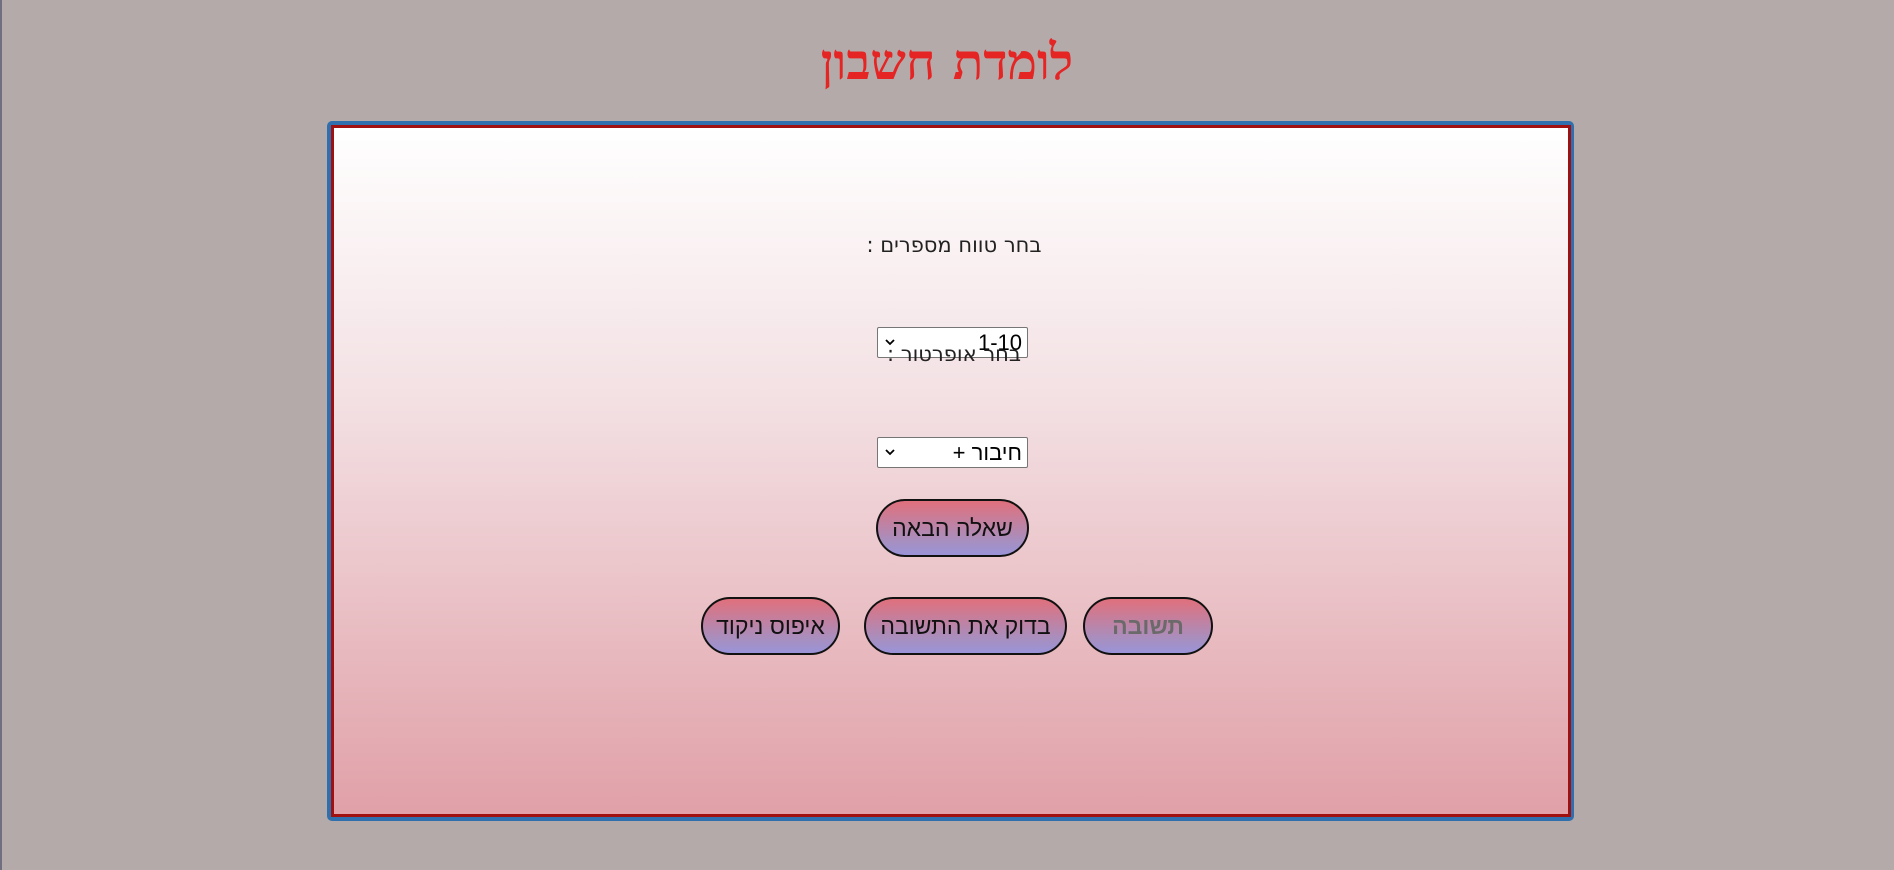 This screenshot has height=870, width=1894. Describe the element at coordinates (770, 626) in the screenshot. I see `reset-score-button: איפוס ניקוד` at that location.